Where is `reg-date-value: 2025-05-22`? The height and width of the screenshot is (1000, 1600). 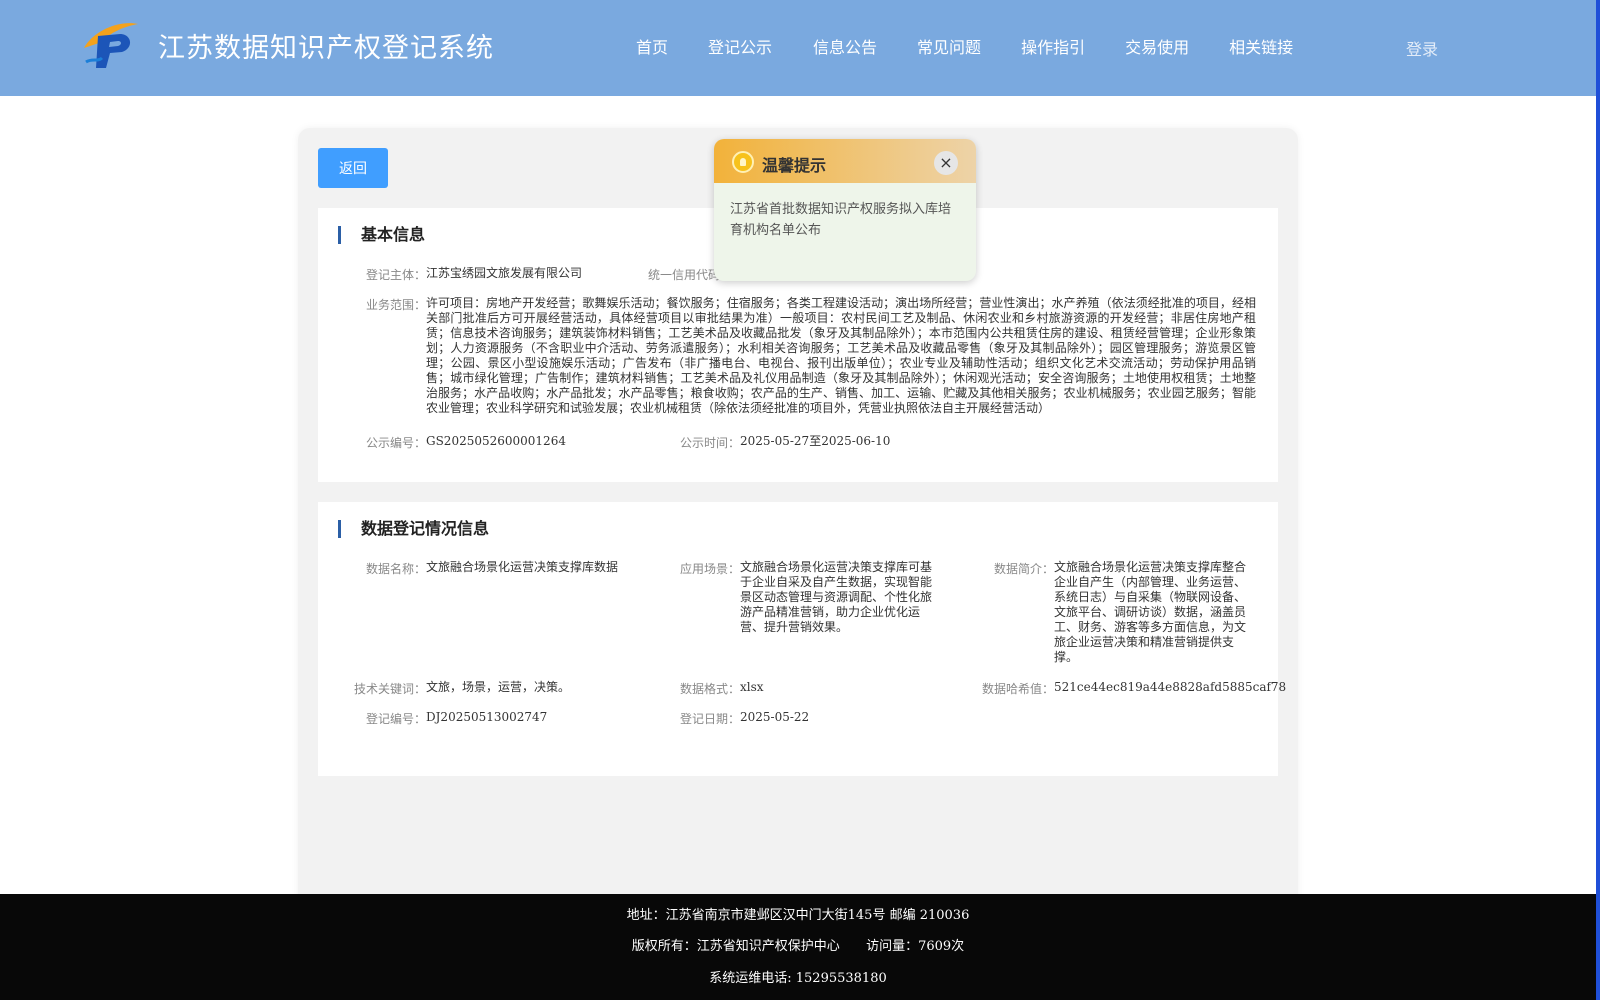 reg-date-value: 2025-05-22 is located at coordinates (775, 717).